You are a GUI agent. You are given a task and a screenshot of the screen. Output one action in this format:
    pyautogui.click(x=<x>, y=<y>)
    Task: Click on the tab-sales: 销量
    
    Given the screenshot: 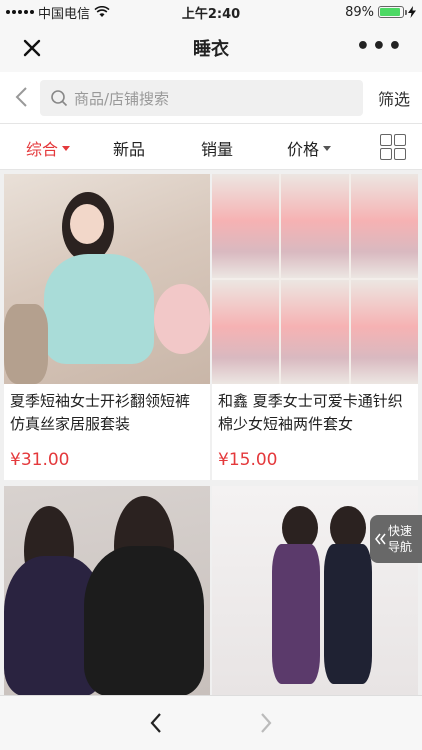 What is the action you would take?
    pyautogui.click(x=217, y=148)
    